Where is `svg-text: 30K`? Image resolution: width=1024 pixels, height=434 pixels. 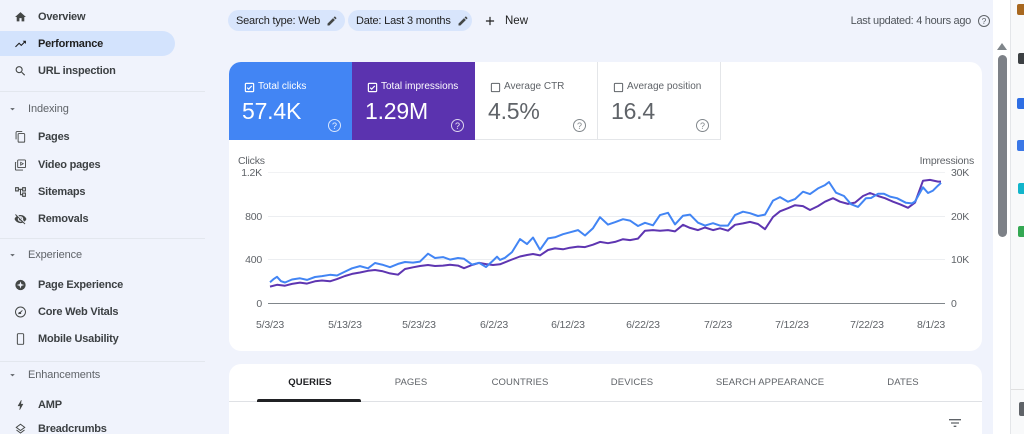 svg-text: 30K is located at coordinates (960, 173).